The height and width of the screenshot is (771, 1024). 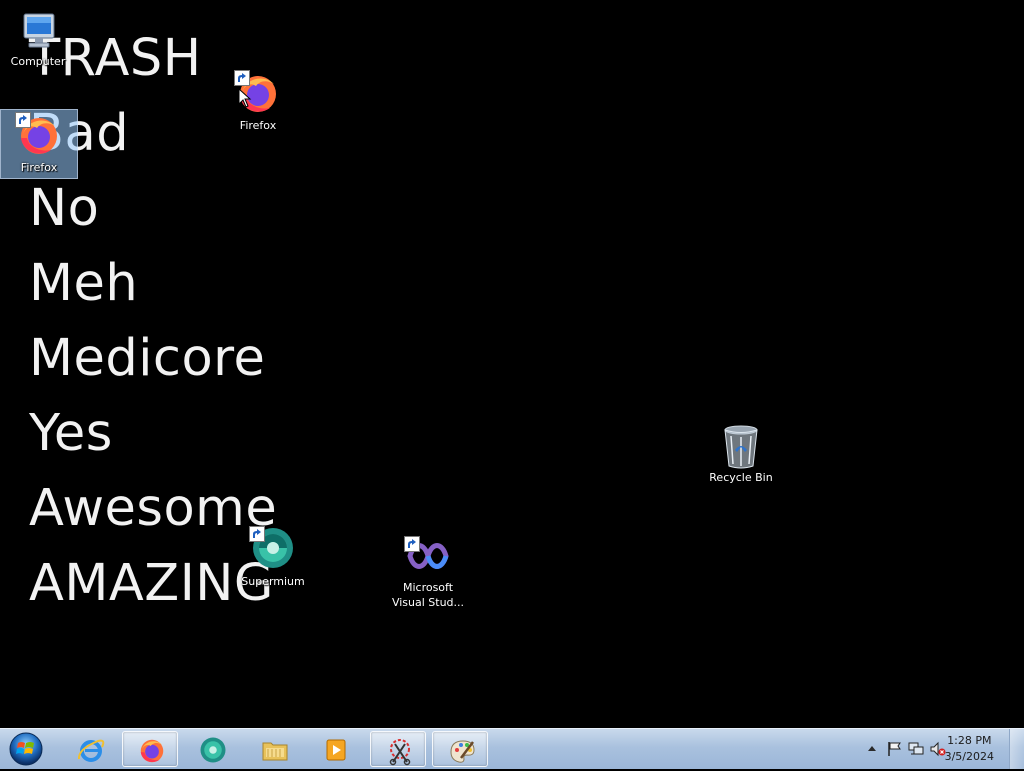 What do you see at coordinates (273, 581) in the screenshot?
I see `desktop-icon-label: Supermium` at bounding box center [273, 581].